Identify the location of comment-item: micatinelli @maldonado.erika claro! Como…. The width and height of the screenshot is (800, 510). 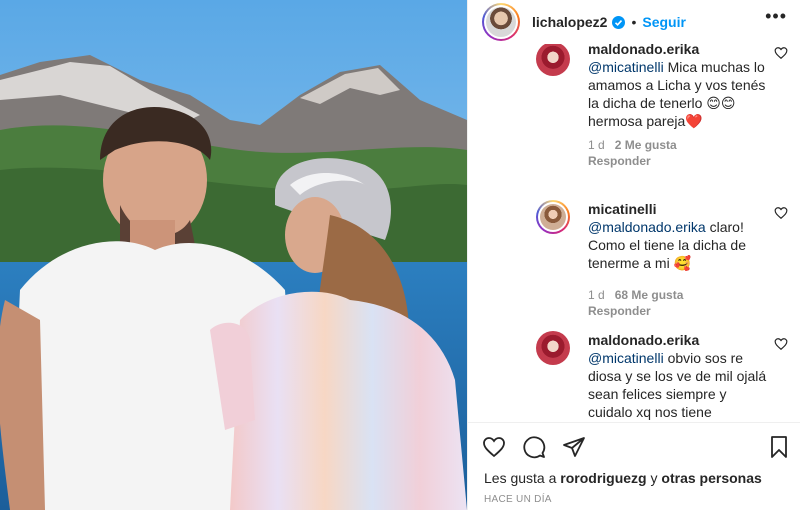
(662, 259).